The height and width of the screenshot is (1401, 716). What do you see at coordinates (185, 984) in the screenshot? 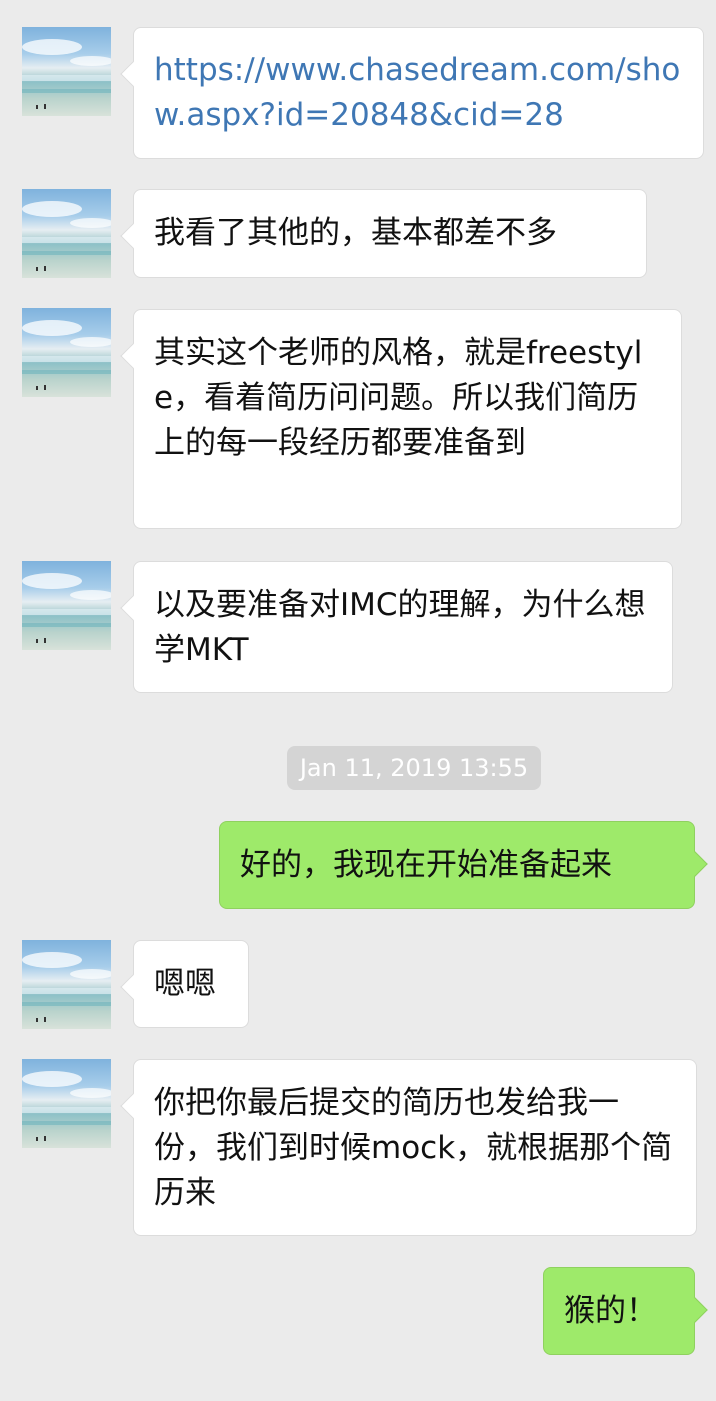
I see `message-text: 嗯嗯` at bounding box center [185, 984].